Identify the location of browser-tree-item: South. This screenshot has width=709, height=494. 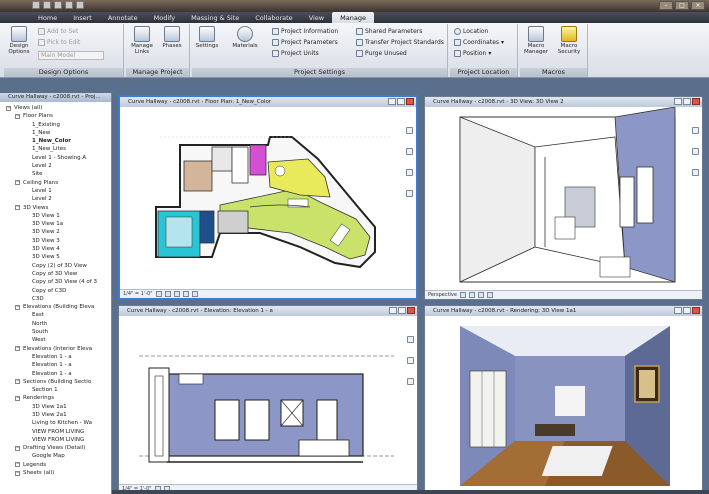
(55, 332).